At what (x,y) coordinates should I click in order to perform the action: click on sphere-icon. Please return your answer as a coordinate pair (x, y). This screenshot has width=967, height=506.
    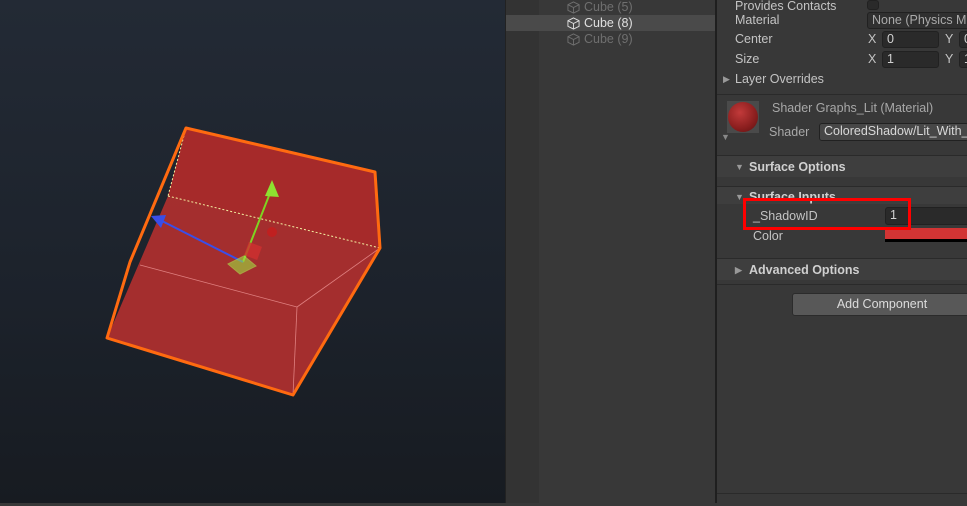
    Looking at the image, I should click on (743, 117).